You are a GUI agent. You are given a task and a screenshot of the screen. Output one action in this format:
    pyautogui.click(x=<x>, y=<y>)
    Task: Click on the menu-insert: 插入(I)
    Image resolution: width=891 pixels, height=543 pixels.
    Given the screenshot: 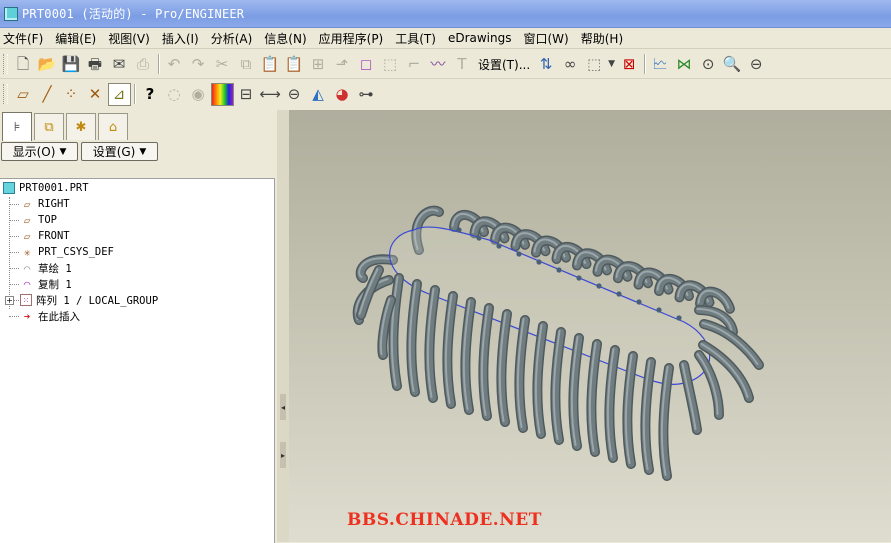 What is the action you would take?
    pyautogui.click(x=180, y=38)
    